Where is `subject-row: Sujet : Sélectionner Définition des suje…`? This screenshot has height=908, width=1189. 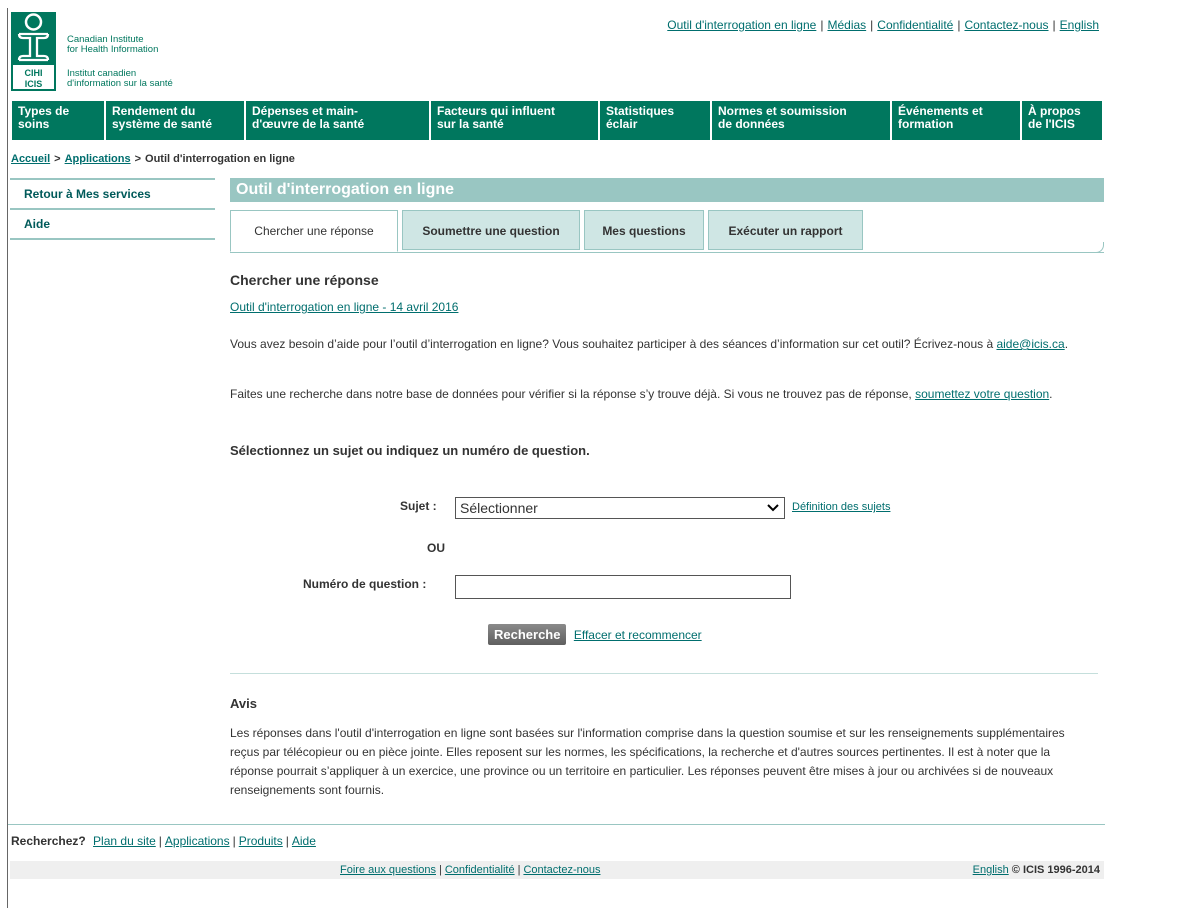
subject-row: Sujet : Sélectionner Définition des suje… is located at coordinates (667, 510).